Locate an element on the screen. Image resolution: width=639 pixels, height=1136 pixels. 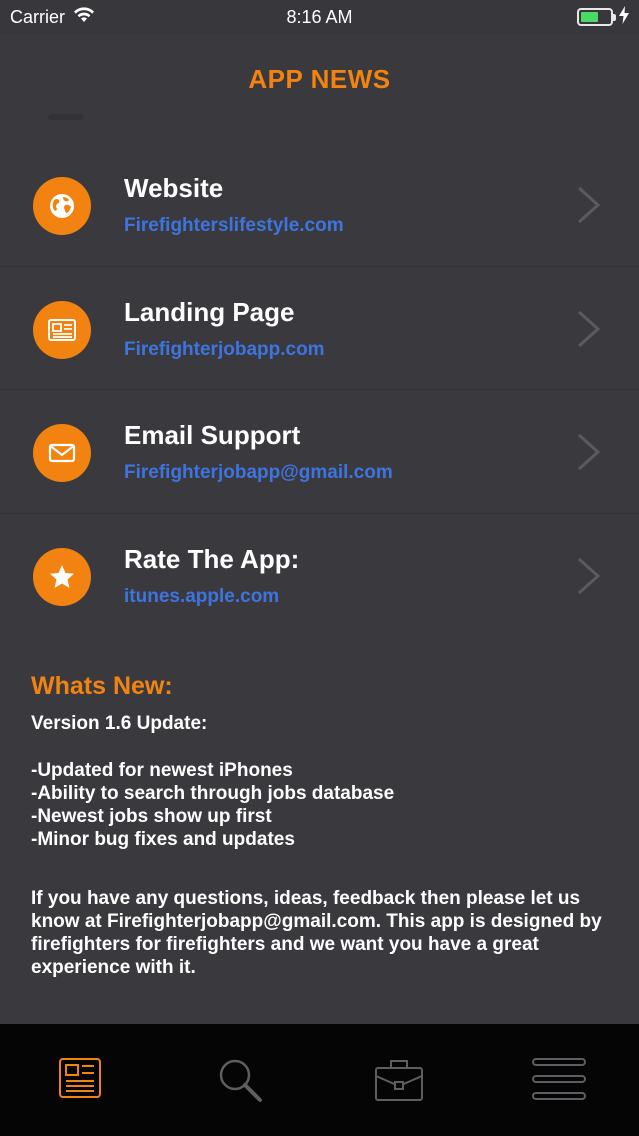
header-handle is located at coordinates (66, 117).